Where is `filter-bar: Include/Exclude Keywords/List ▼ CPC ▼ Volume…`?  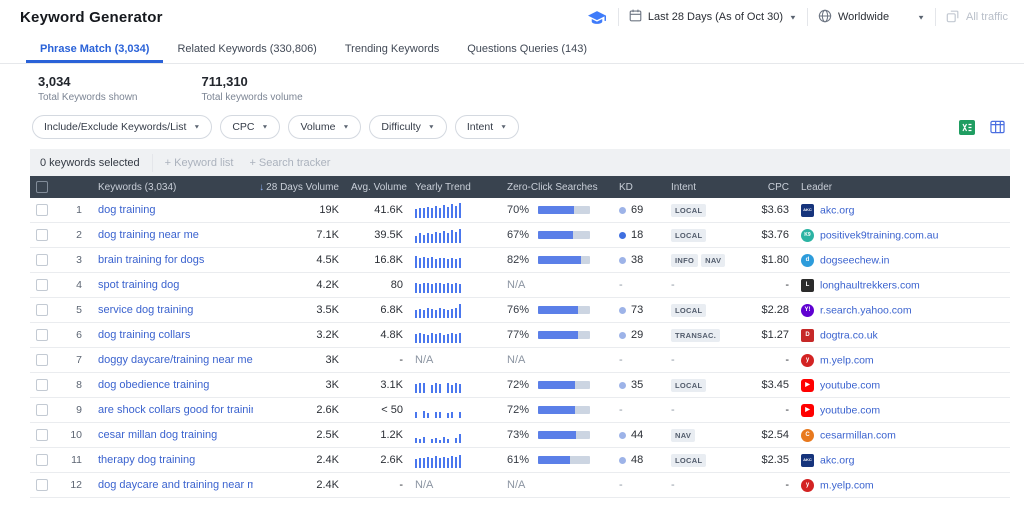 filter-bar: Include/Exclude Keywords/List ▼ CPC ▼ Volume… is located at coordinates (520, 129).